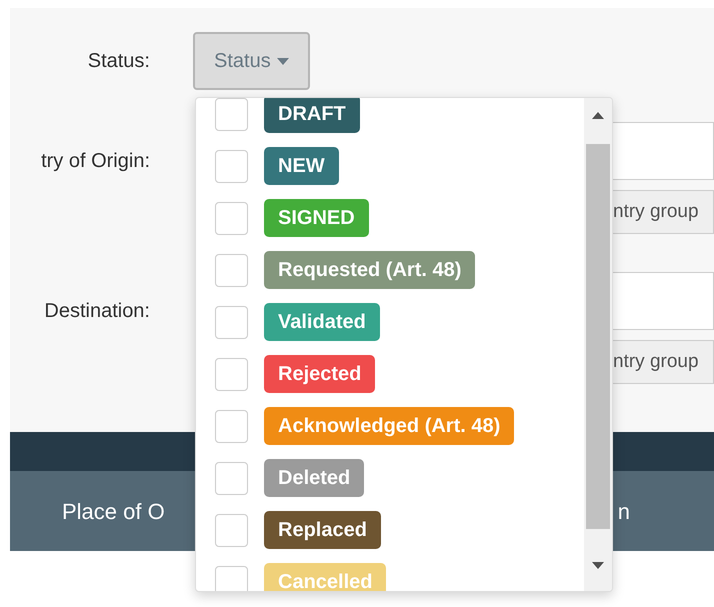 Image resolution: width=714 pixels, height=607 pixels. What do you see at coordinates (282, 61) in the screenshot?
I see `caret-icon` at bounding box center [282, 61].